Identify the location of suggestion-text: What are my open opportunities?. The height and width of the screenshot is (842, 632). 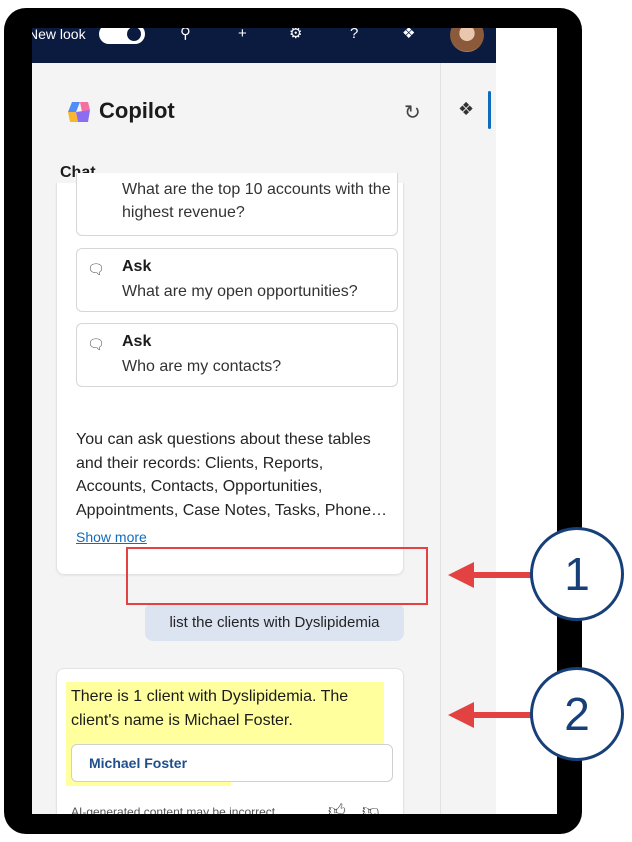
(240, 291).